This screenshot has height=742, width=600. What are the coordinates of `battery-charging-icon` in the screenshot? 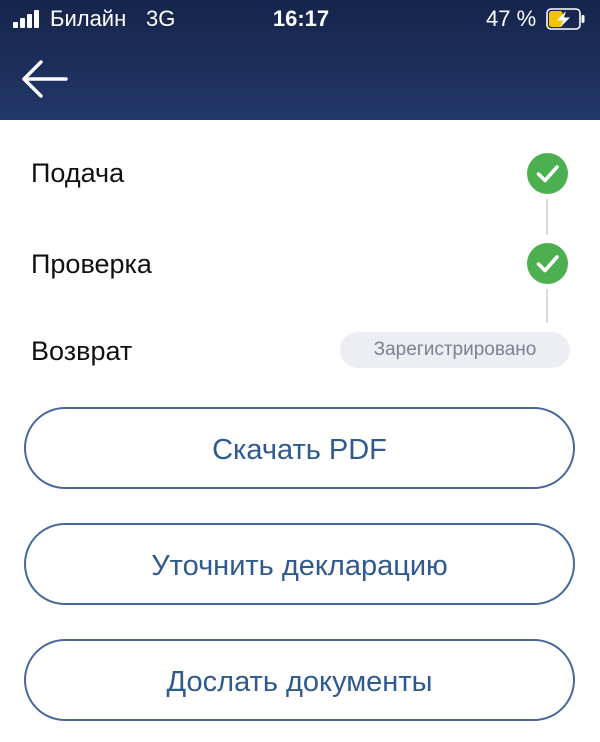 It's located at (565, 19).